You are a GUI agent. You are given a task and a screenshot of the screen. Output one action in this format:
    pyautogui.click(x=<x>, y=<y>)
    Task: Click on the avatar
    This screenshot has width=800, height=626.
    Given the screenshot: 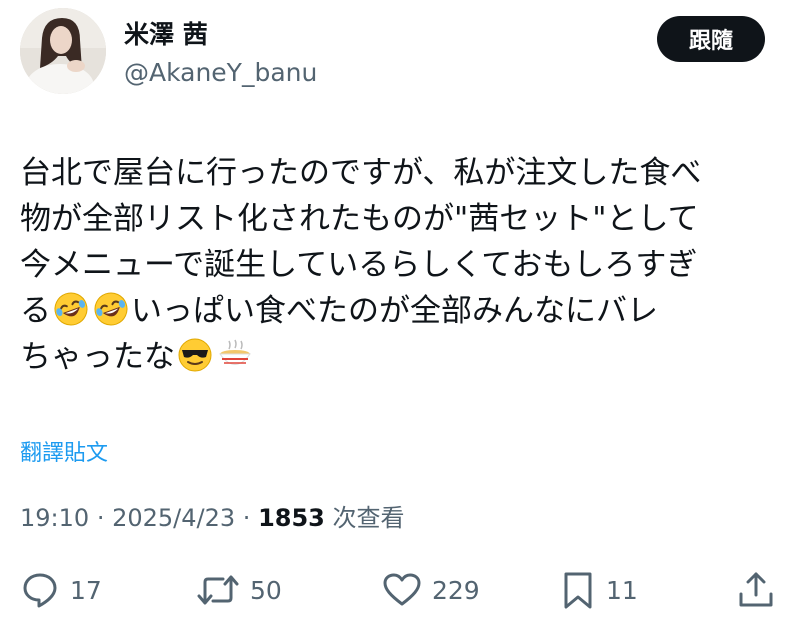 What is the action you would take?
    pyautogui.click(x=63, y=51)
    